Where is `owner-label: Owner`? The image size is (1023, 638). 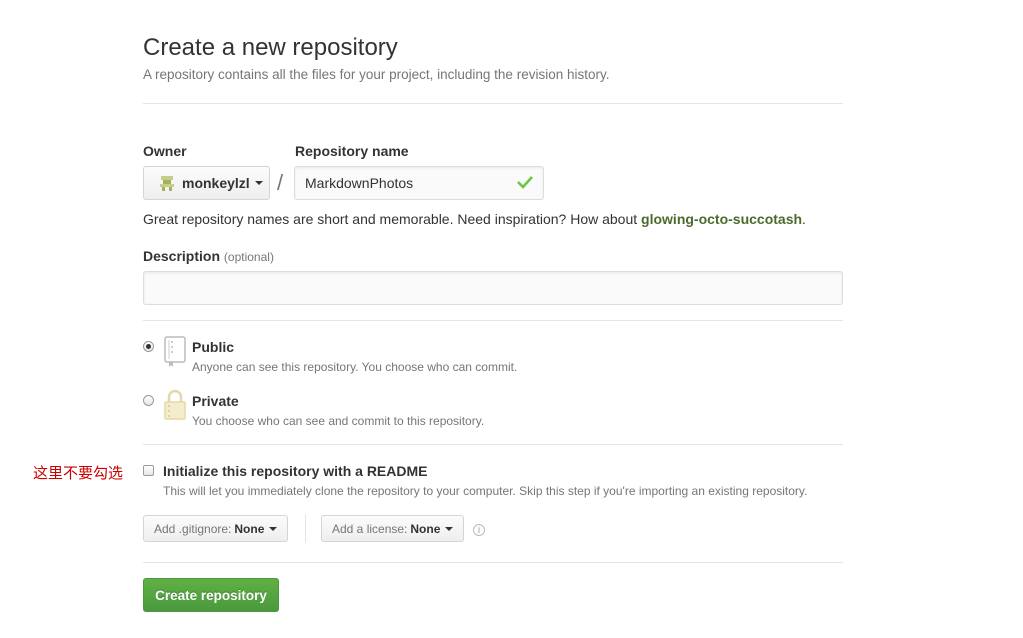
owner-label: Owner is located at coordinates (165, 151).